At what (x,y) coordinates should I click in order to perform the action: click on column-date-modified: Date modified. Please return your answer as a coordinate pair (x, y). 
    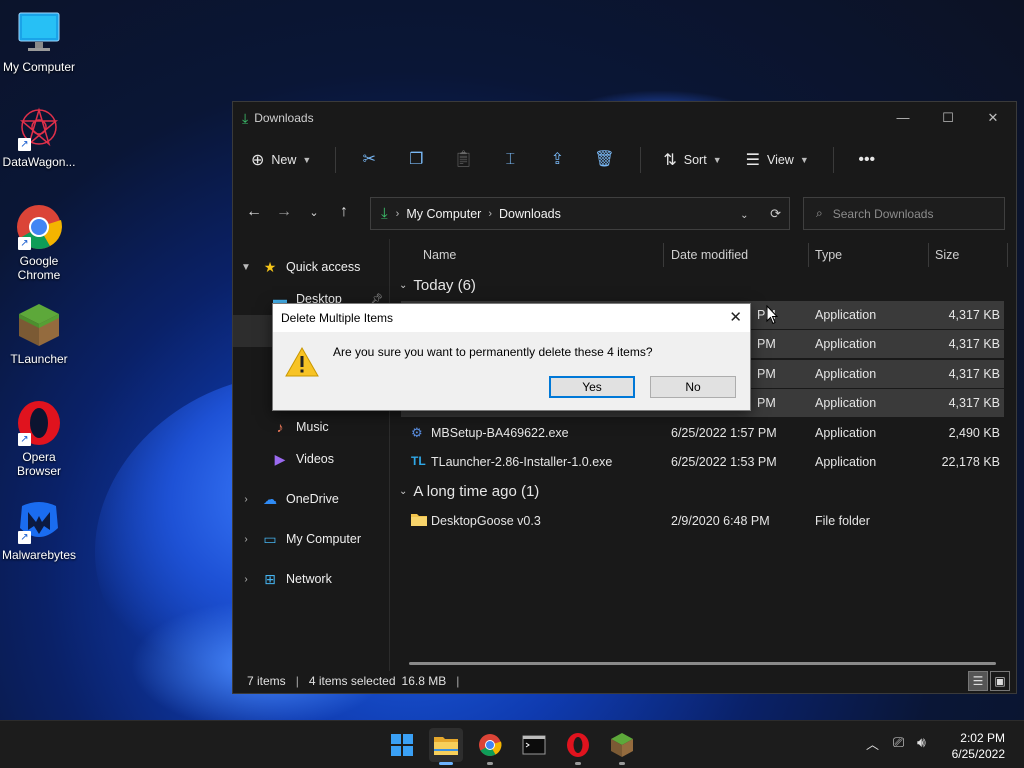
    Looking at the image, I should click on (709, 255).